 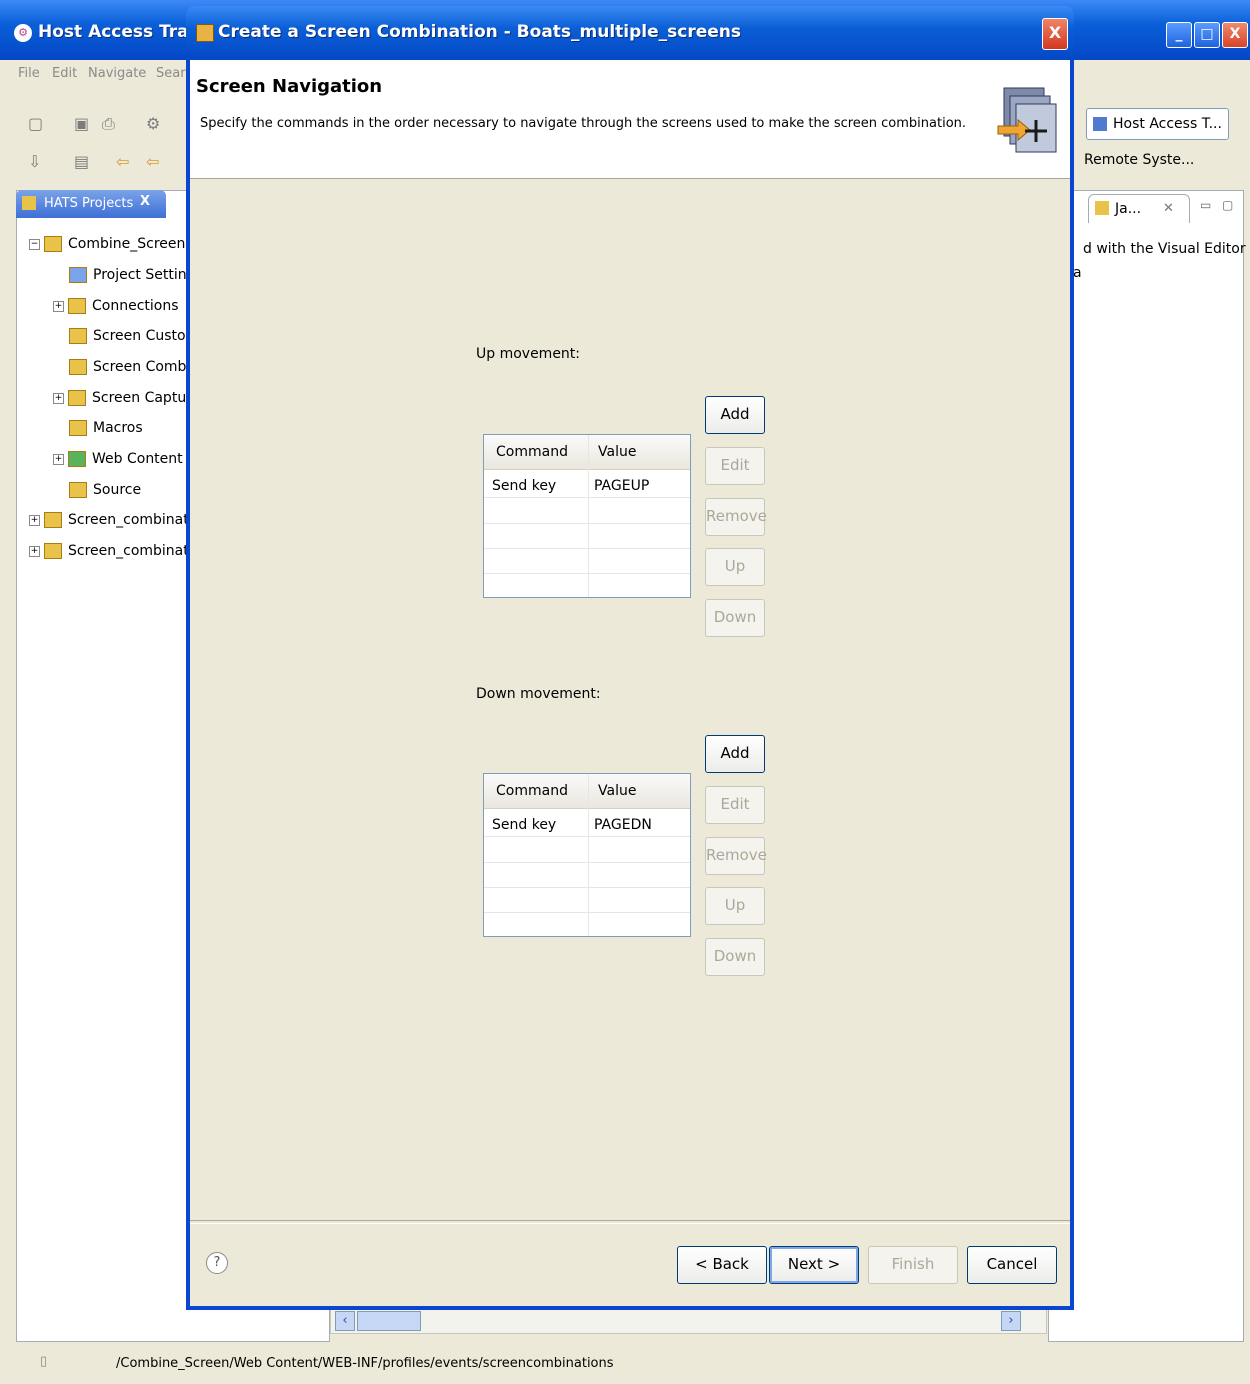 I want to click on menu-navigate: Navigate, so click(x=117, y=73).